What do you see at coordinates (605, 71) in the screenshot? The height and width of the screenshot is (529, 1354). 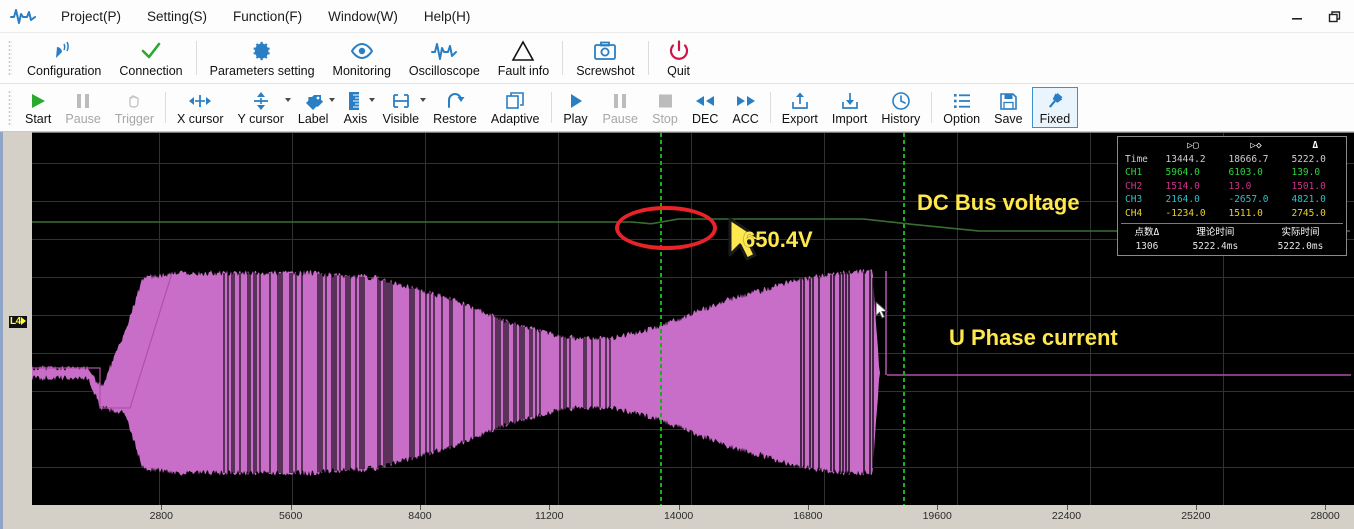 I see `toolbar-label-screwshot: Screwshot` at bounding box center [605, 71].